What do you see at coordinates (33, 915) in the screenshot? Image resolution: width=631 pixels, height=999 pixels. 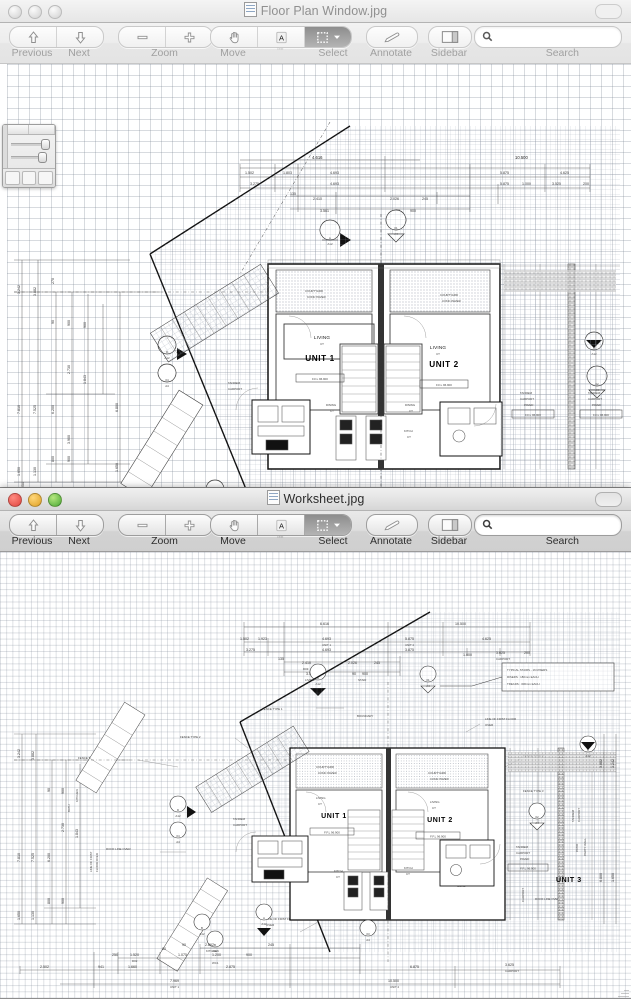 I see `svg-text: 1.130` at bounding box center [33, 915].